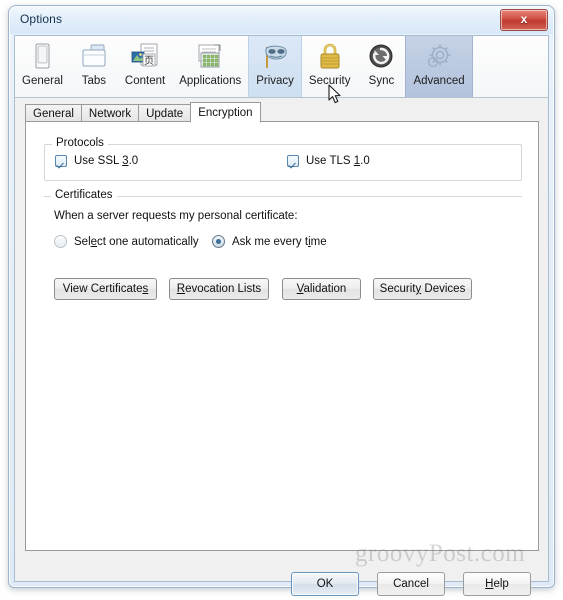 The image size is (563, 600). I want to click on toolbar-label: Privacy, so click(275, 81).